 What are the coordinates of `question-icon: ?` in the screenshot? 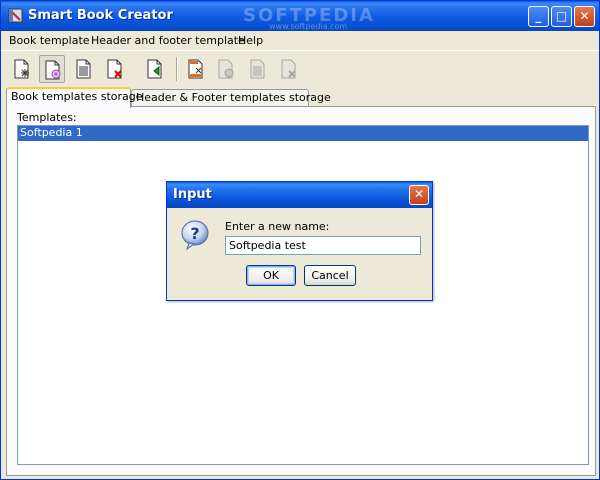 It's located at (195, 235).